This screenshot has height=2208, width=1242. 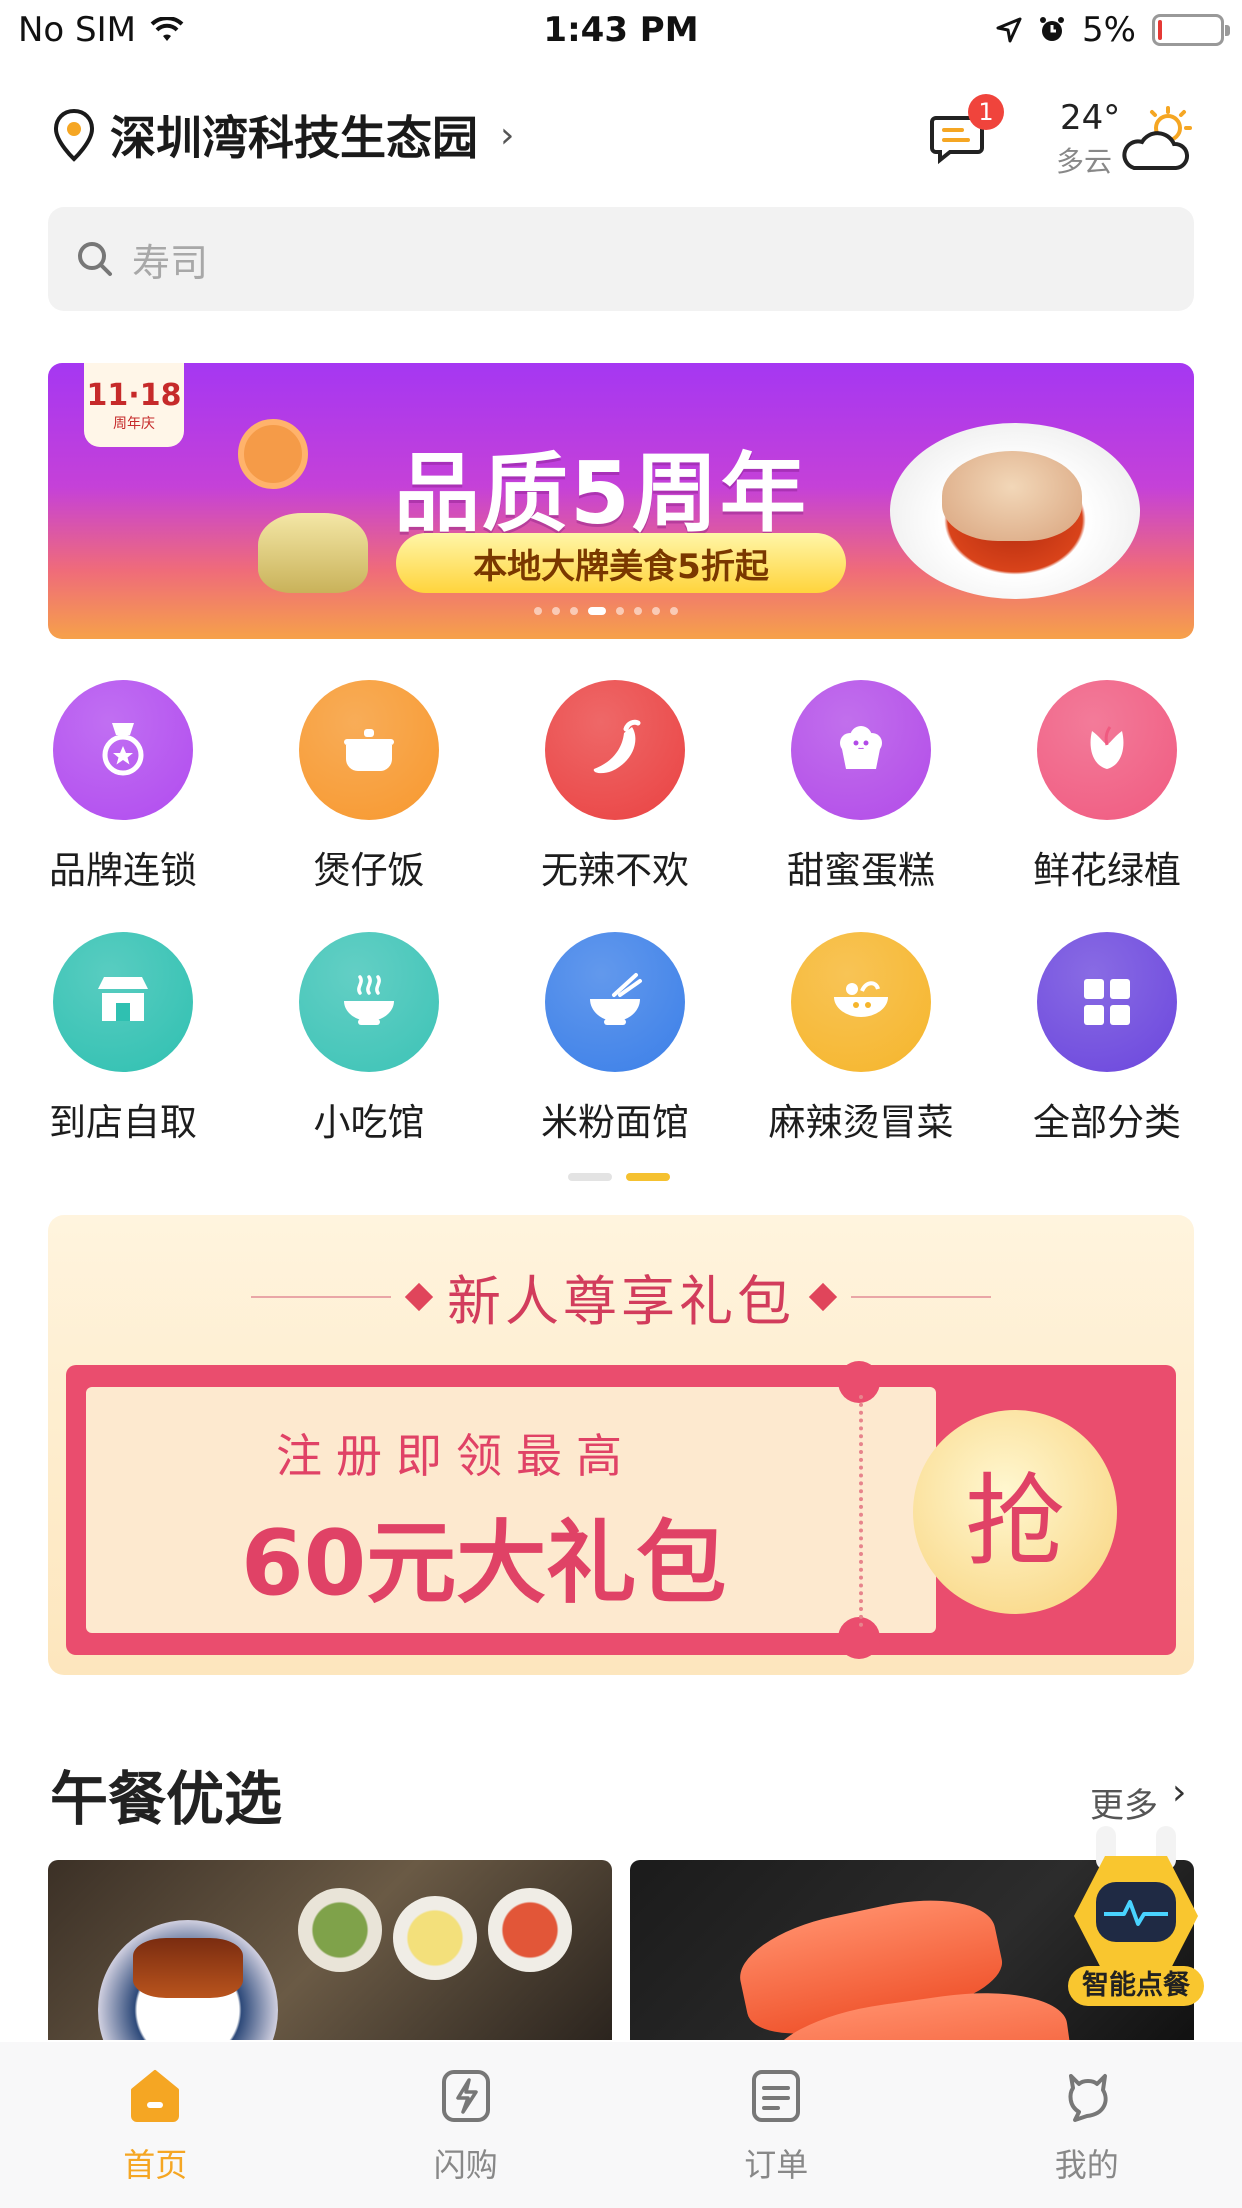 What do you see at coordinates (123, 870) in the screenshot?
I see `category-label: 品牌连锁` at bounding box center [123, 870].